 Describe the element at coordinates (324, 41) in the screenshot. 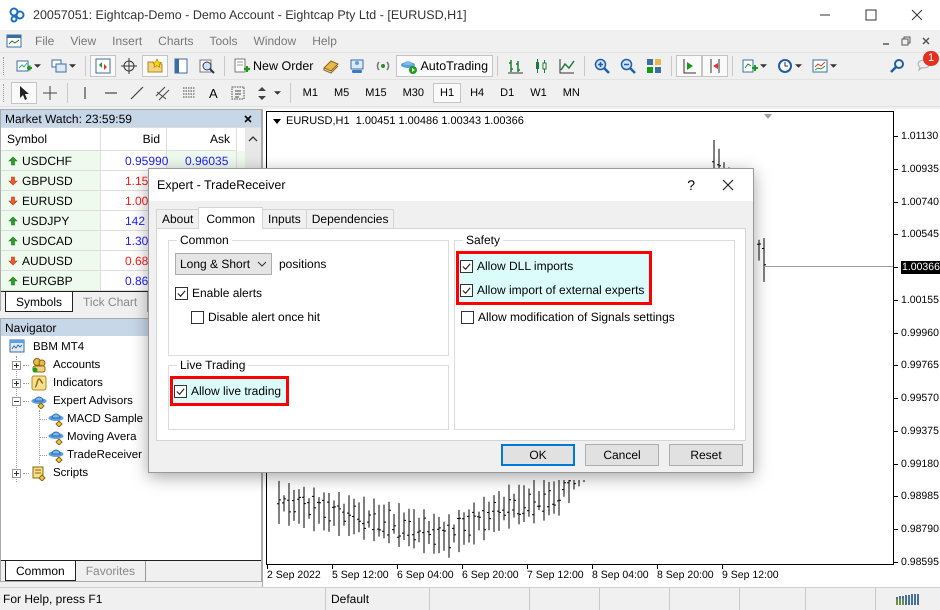

I see `menu-item: Help` at that location.